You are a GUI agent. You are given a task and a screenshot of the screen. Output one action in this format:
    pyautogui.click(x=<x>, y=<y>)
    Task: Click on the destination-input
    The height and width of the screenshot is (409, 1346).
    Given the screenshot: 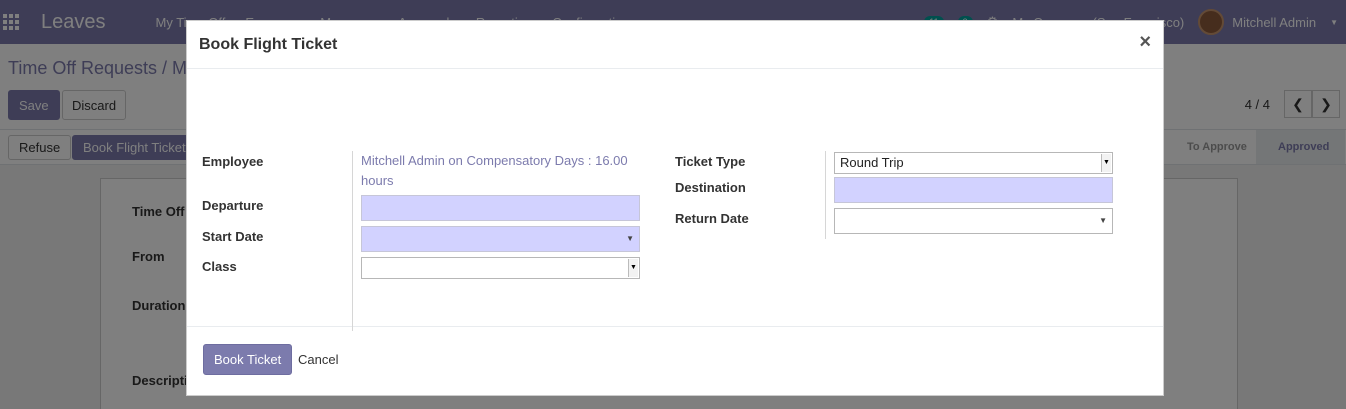 What is the action you would take?
    pyautogui.click(x=973, y=190)
    